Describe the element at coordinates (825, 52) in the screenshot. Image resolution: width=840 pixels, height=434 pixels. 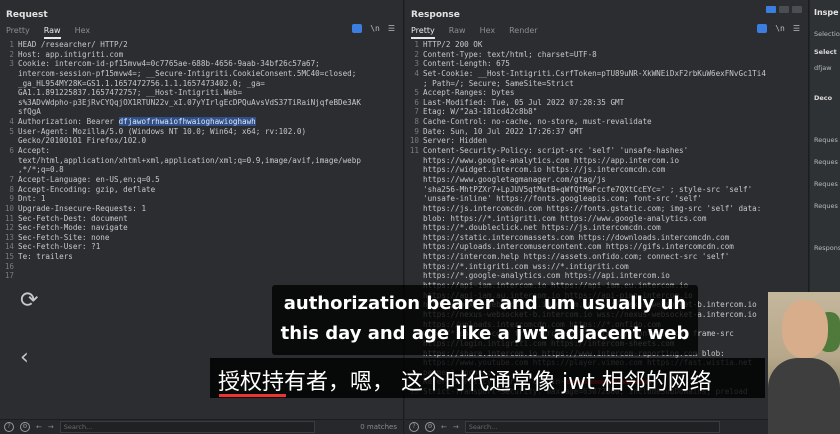
I see `inspector-item: Select` at that location.